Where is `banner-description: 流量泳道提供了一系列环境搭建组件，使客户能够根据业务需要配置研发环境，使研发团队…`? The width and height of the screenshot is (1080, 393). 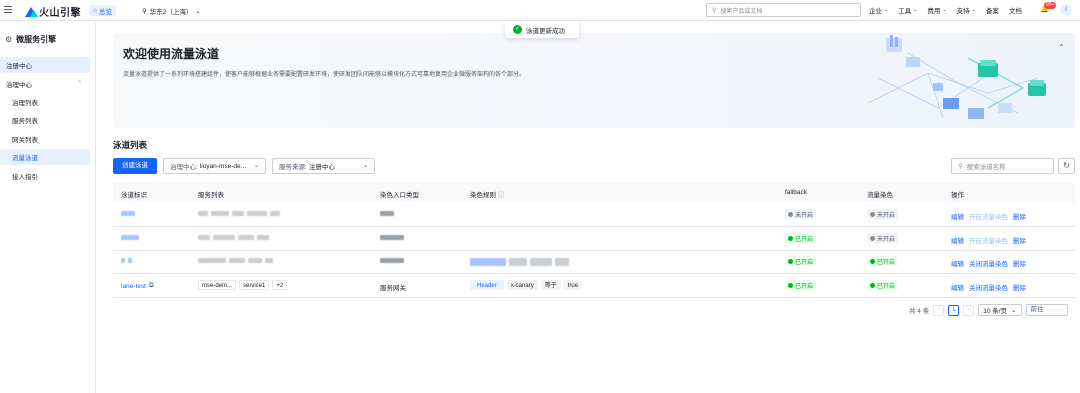 banner-description: 流量泳道提供了一系列环境搭建组件，使客户能够根据业务需要配置研发环境，使研发团队… is located at coordinates (324, 75).